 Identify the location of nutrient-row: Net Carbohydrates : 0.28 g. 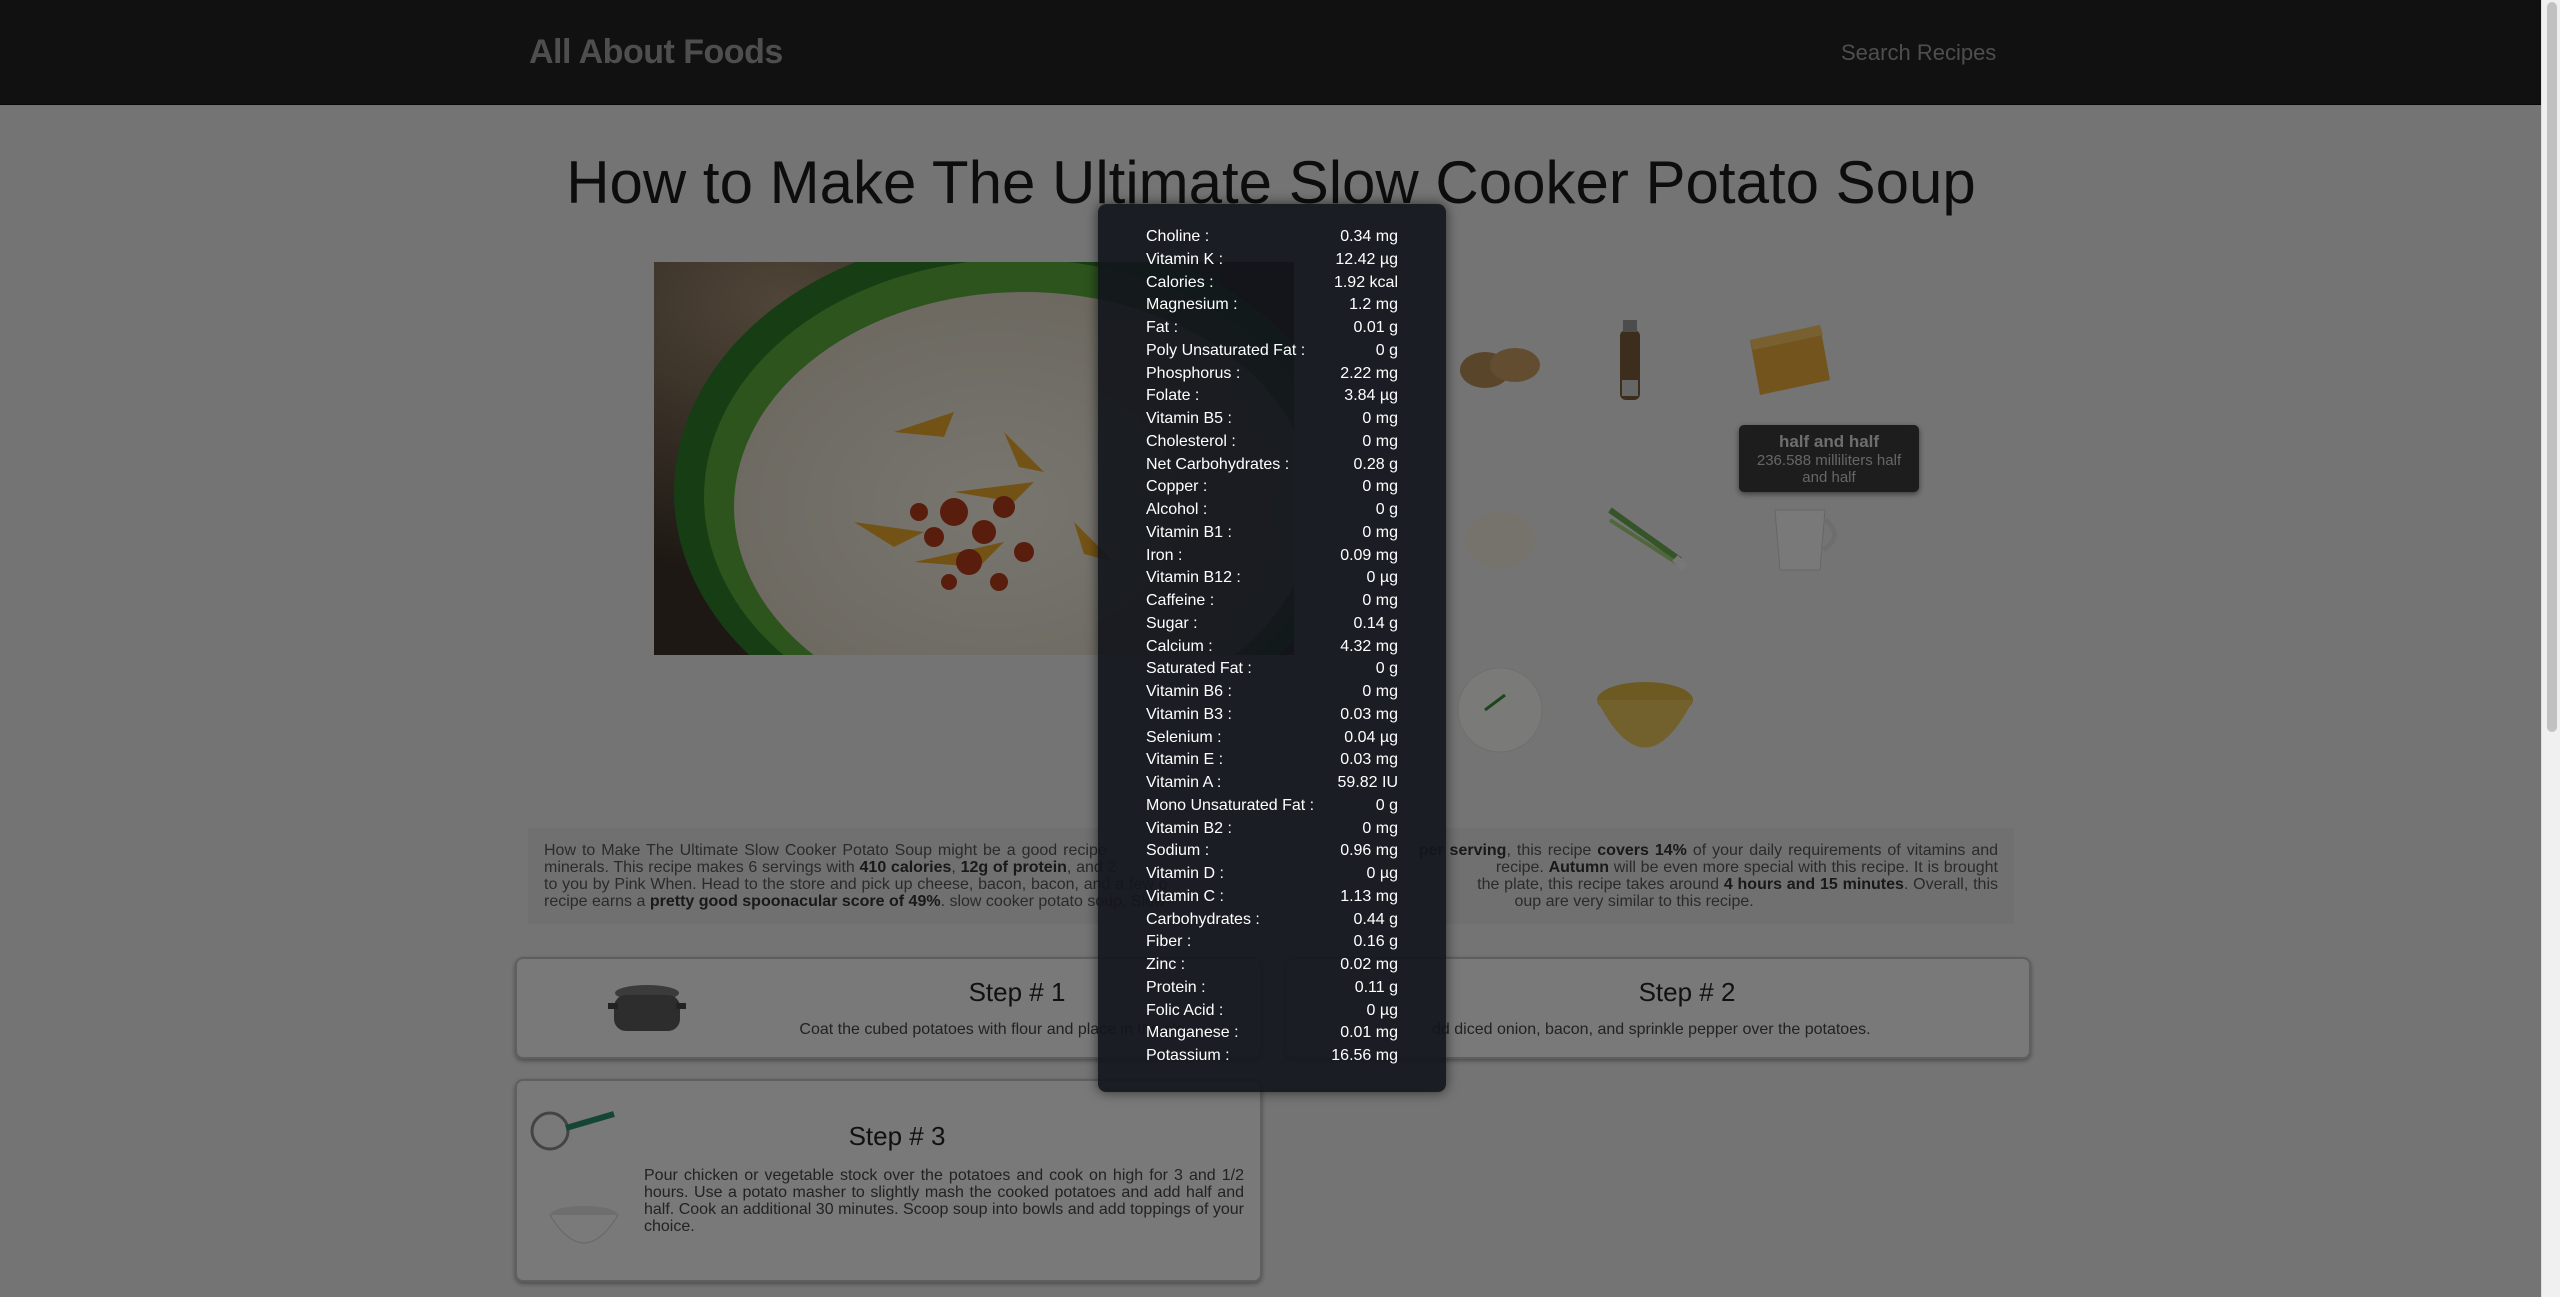
(1272, 465).